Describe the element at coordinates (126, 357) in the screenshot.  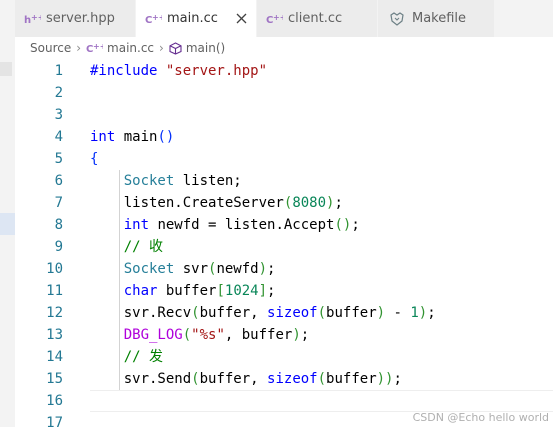
I see `code-text: // 发` at that location.